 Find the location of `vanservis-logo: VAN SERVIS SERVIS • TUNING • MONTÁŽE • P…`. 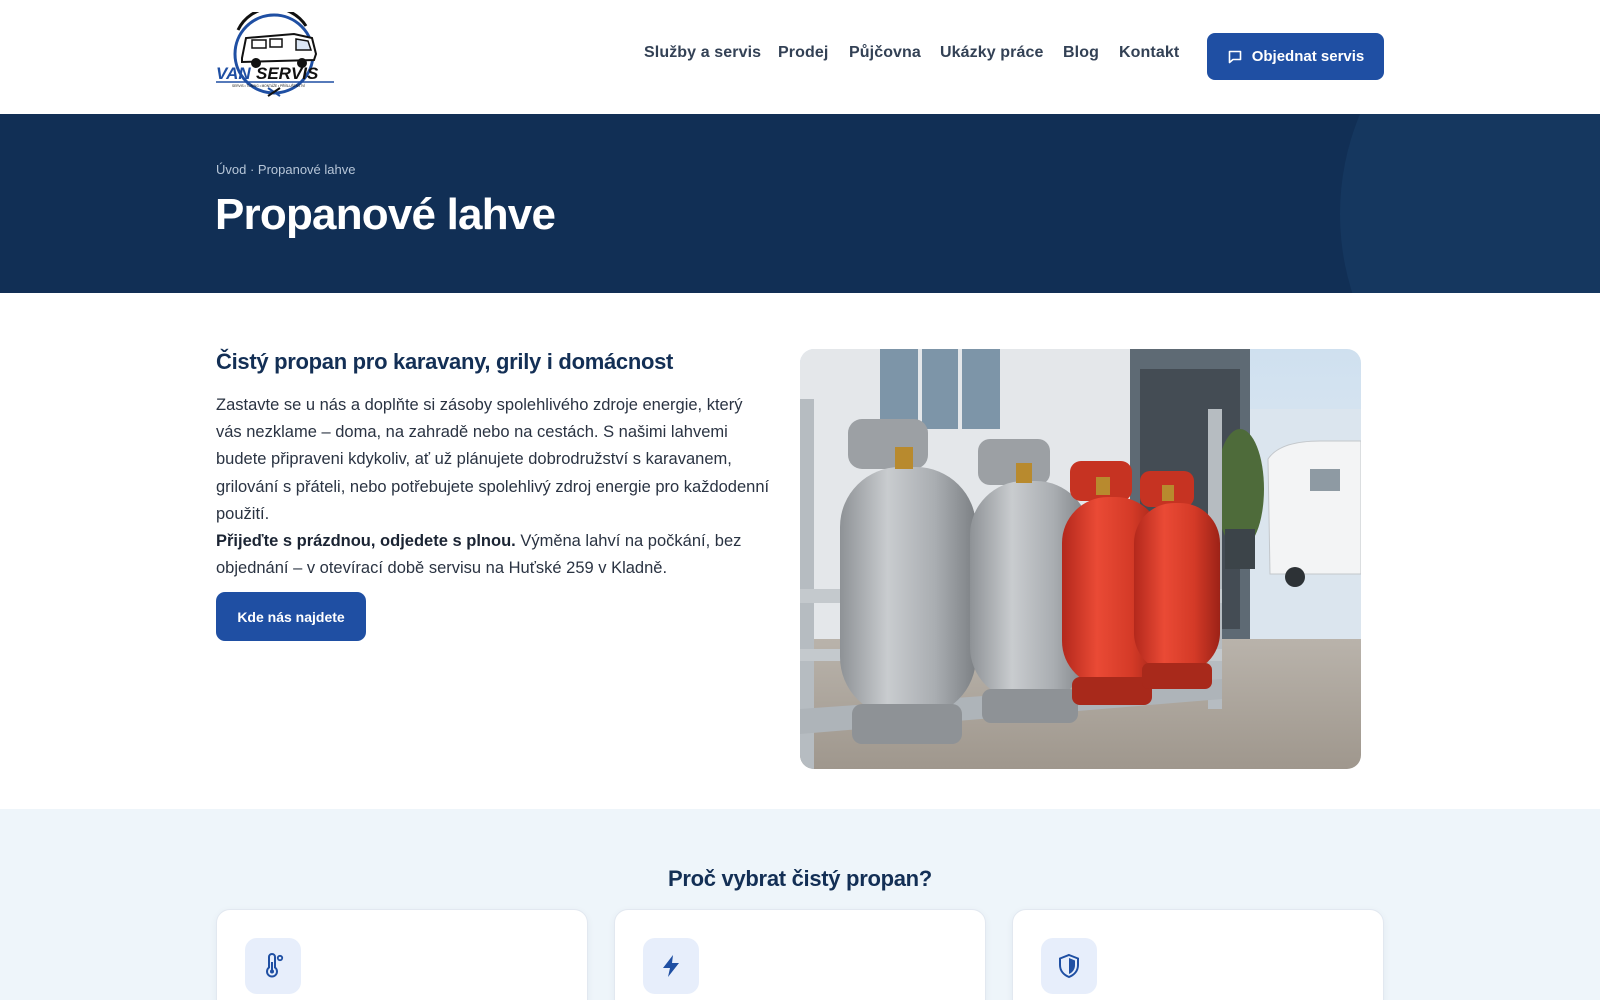

vanservis-logo: VAN SERVIS SERVIS • TUNING • MONTÁŽE • P… is located at coordinates (276, 55).